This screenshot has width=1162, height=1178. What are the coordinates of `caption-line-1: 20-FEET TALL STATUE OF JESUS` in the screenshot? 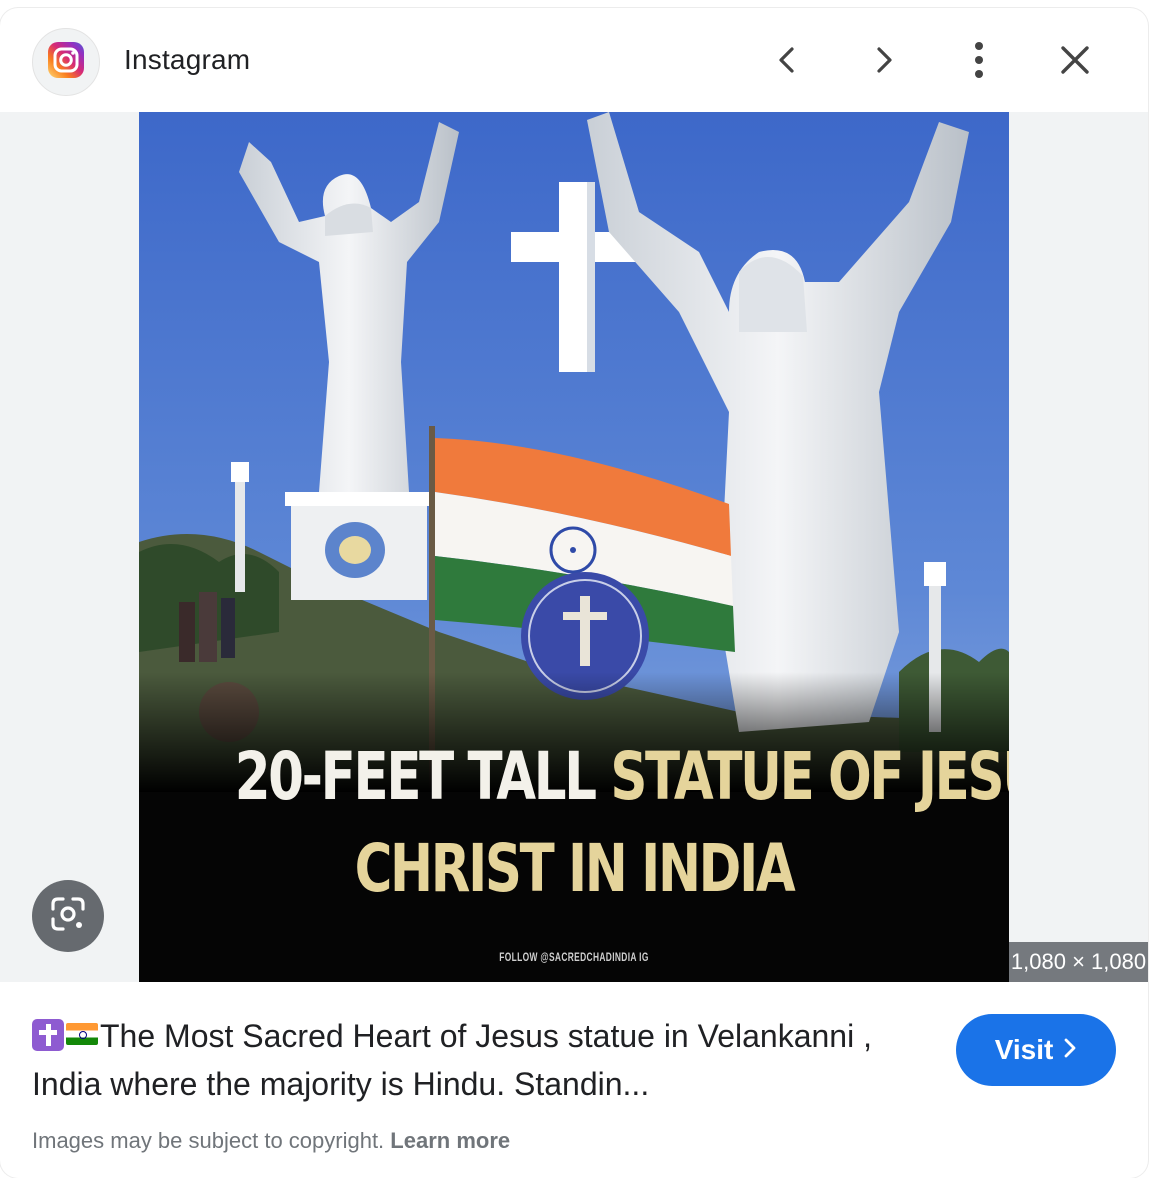 It's located at (621, 776).